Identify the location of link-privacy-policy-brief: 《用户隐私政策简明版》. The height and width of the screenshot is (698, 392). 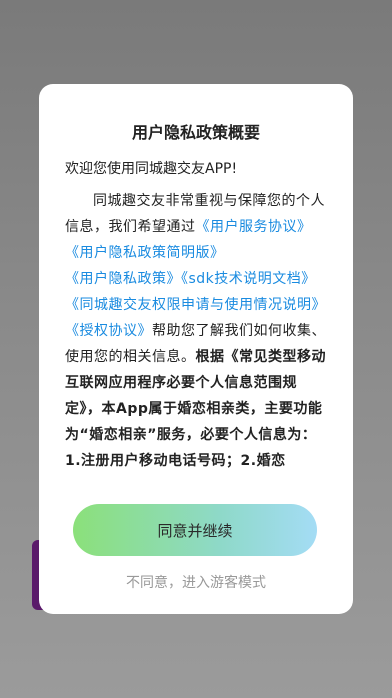
(145, 253).